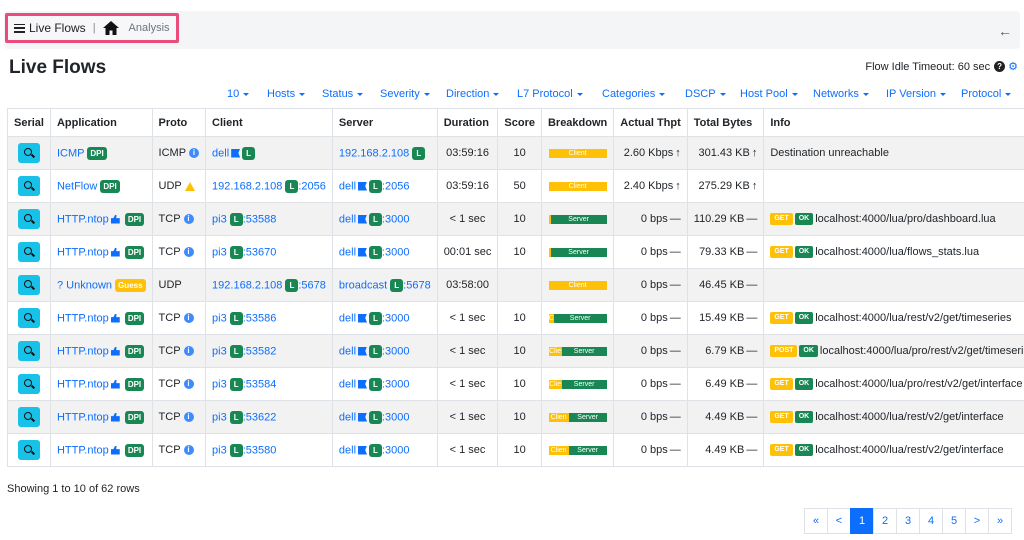 This screenshot has width=1024, height=540. Describe the element at coordinates (260, 417) in the screenshot. I see `client-port: :53622` at that location.